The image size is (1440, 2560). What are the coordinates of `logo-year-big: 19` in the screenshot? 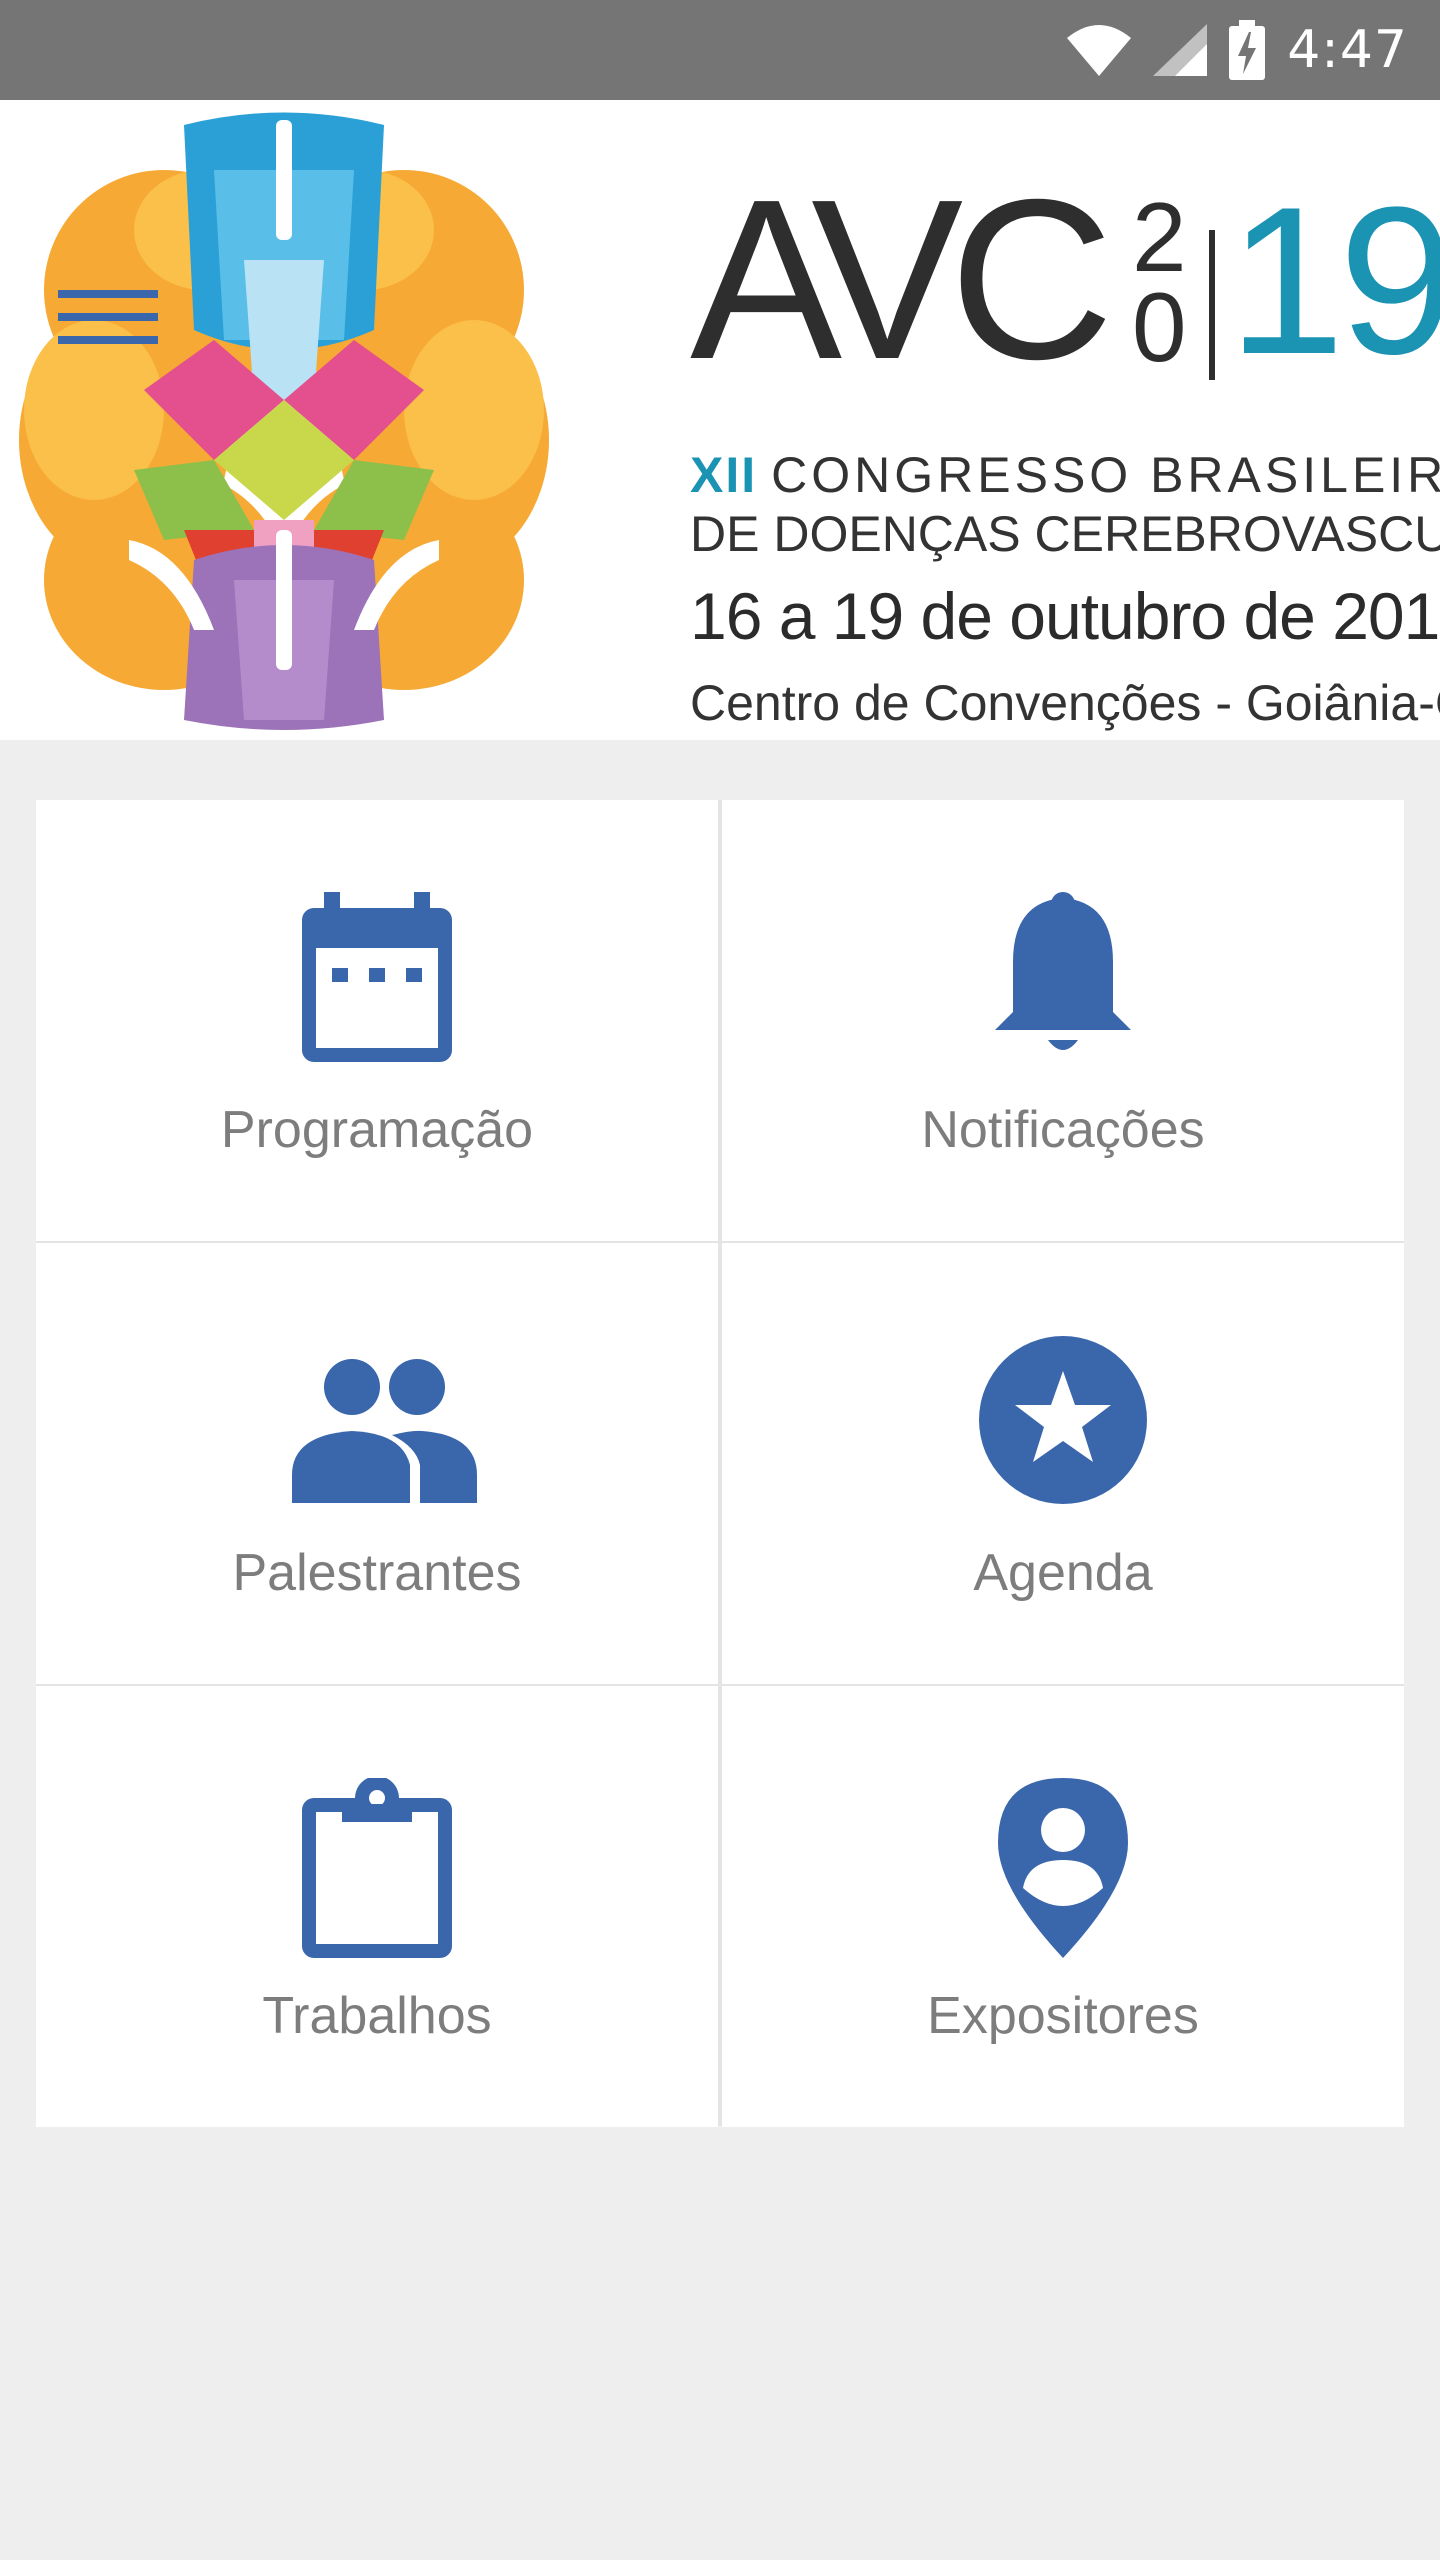 It's located at (1334, 280).